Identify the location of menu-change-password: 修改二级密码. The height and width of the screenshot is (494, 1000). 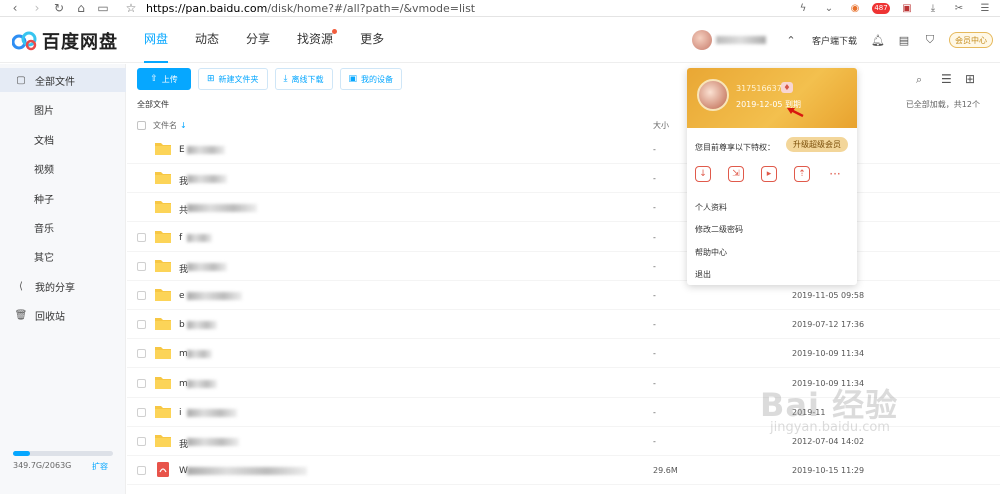
(719, 229).